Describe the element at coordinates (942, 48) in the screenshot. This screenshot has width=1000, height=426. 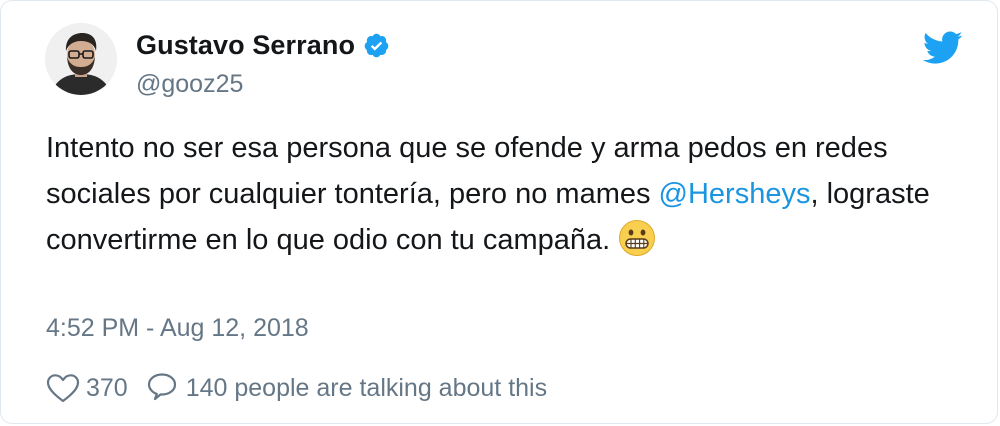
I see `twitter-bird-icon` at that location.